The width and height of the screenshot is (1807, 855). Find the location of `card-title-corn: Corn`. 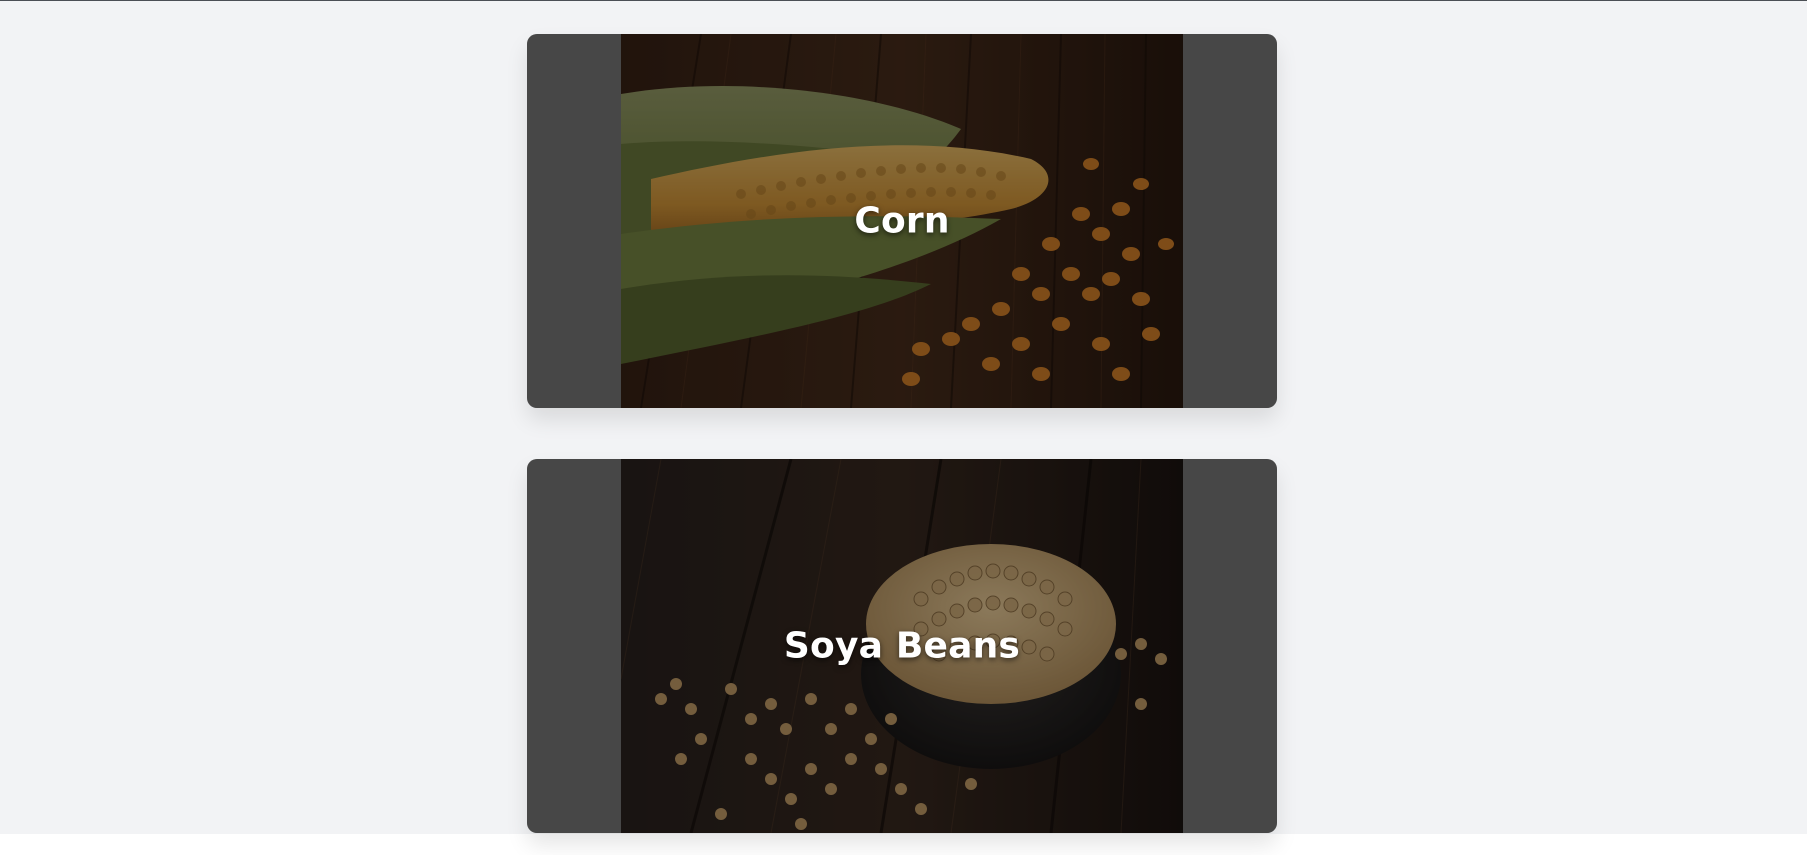

card-title-corn: Corn is located at coordinates (902, 221).